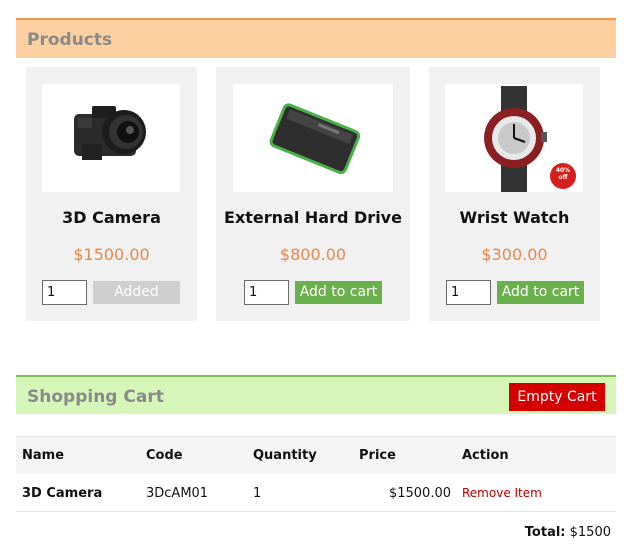  Describe the element at coordinates (485, 455) in the screenshot. I see `column-header-action: Action` at that location.